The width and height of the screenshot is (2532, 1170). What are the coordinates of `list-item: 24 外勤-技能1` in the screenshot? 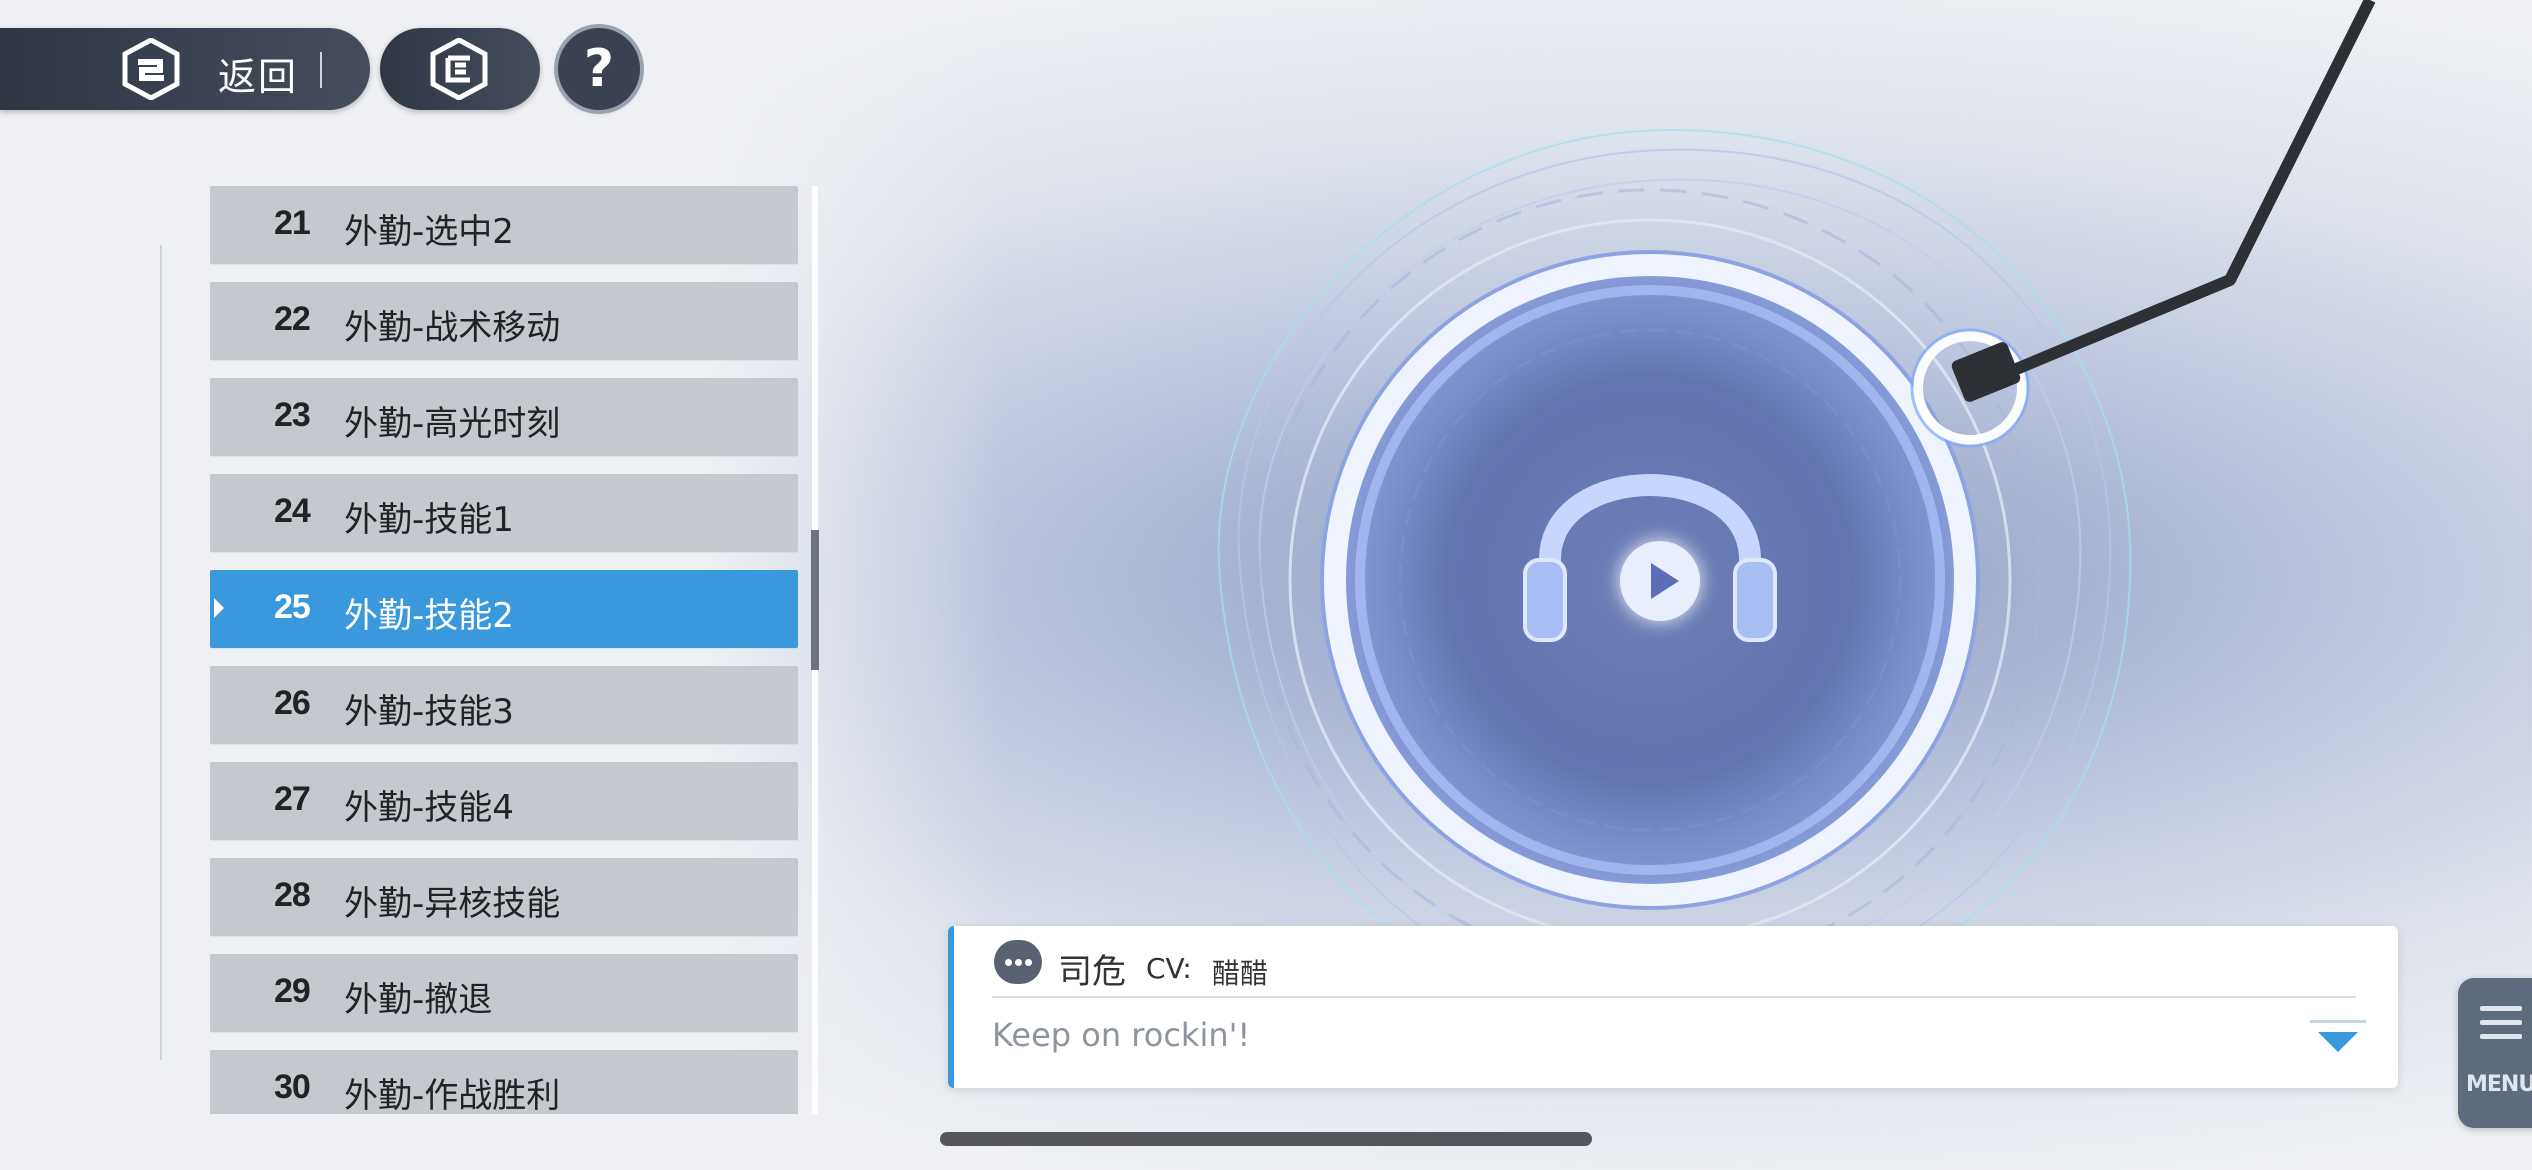 It's located at (504, 513).